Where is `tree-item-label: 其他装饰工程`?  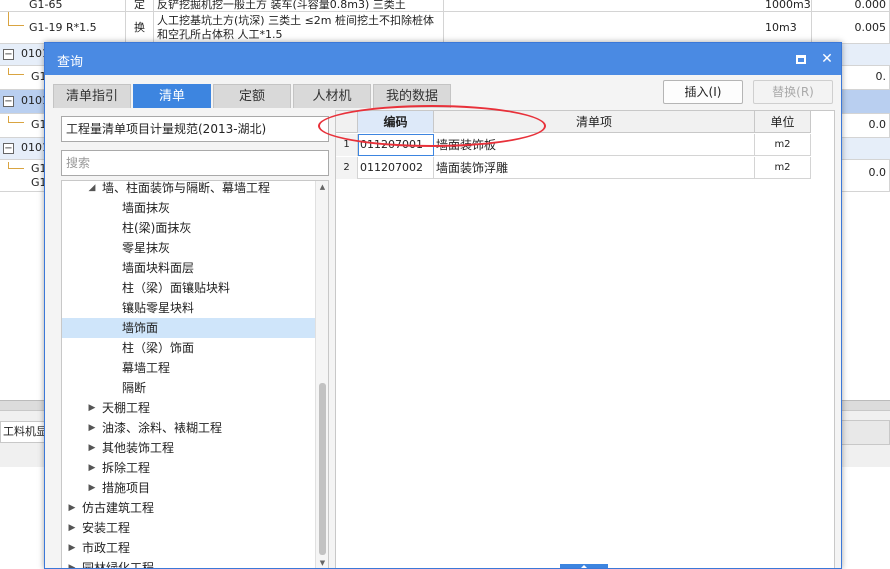 tree-item-label: 其他装饰工程 is located at coordinates (138, 448).